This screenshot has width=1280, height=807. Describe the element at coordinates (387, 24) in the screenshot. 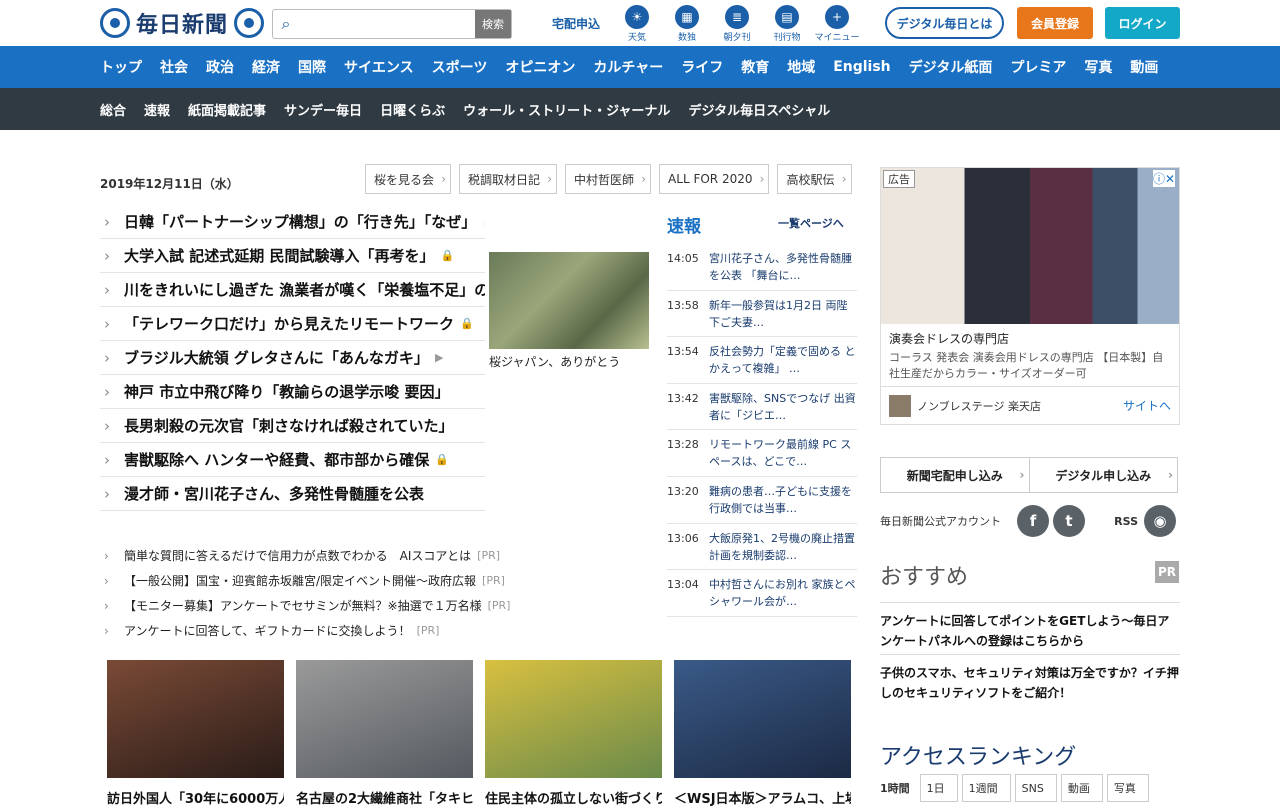

I see `search-input` at that location.